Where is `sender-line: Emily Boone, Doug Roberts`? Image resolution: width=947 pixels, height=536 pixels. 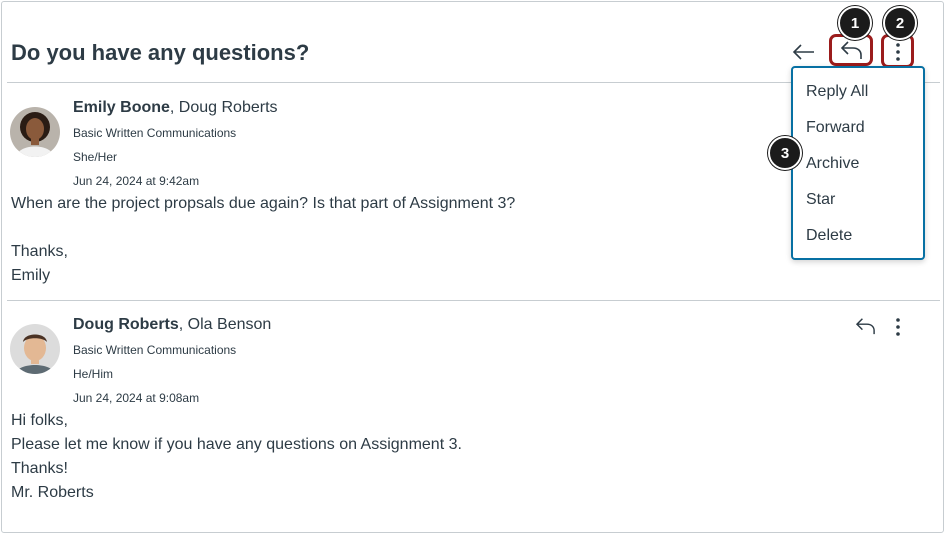
sender-line: Emily Boone, Doug Roberts is located at coordinates (175, 108).